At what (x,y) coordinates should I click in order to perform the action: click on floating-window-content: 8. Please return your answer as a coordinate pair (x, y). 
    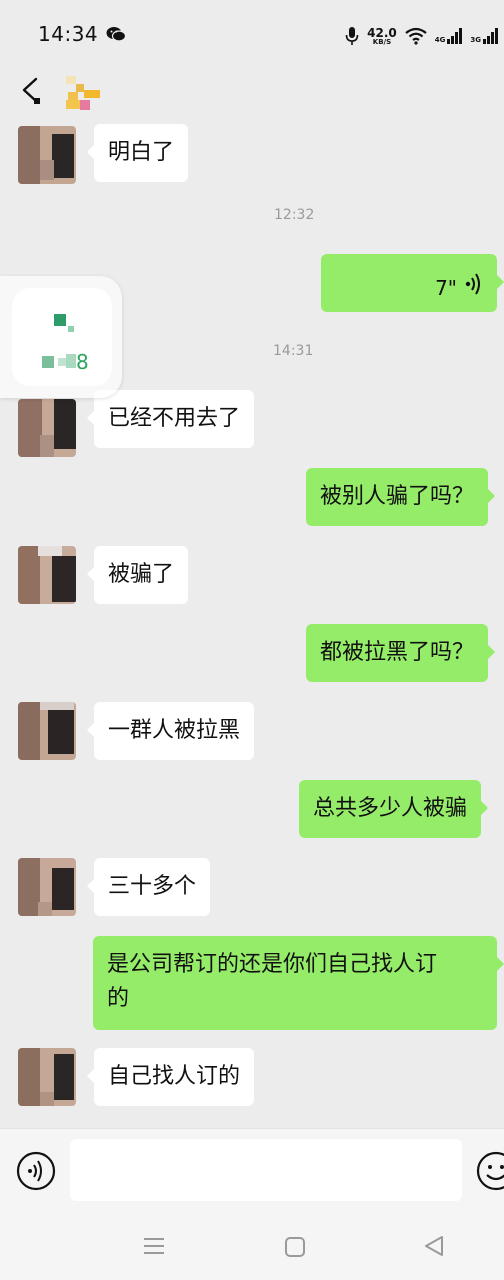
    Looking at the image, I should click on (62, 337).